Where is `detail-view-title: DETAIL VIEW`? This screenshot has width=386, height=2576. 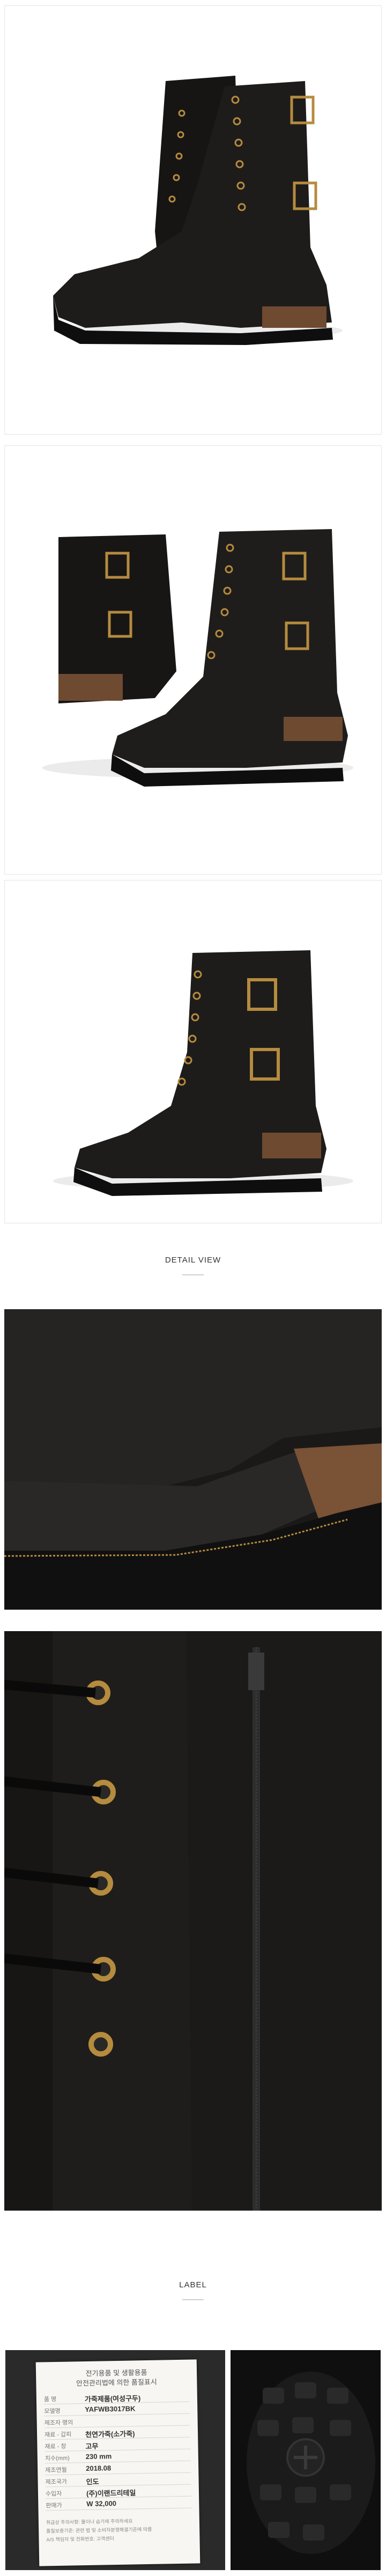 detail-view-title: DETAIL VIEW is located at coordinates (193, 1260).